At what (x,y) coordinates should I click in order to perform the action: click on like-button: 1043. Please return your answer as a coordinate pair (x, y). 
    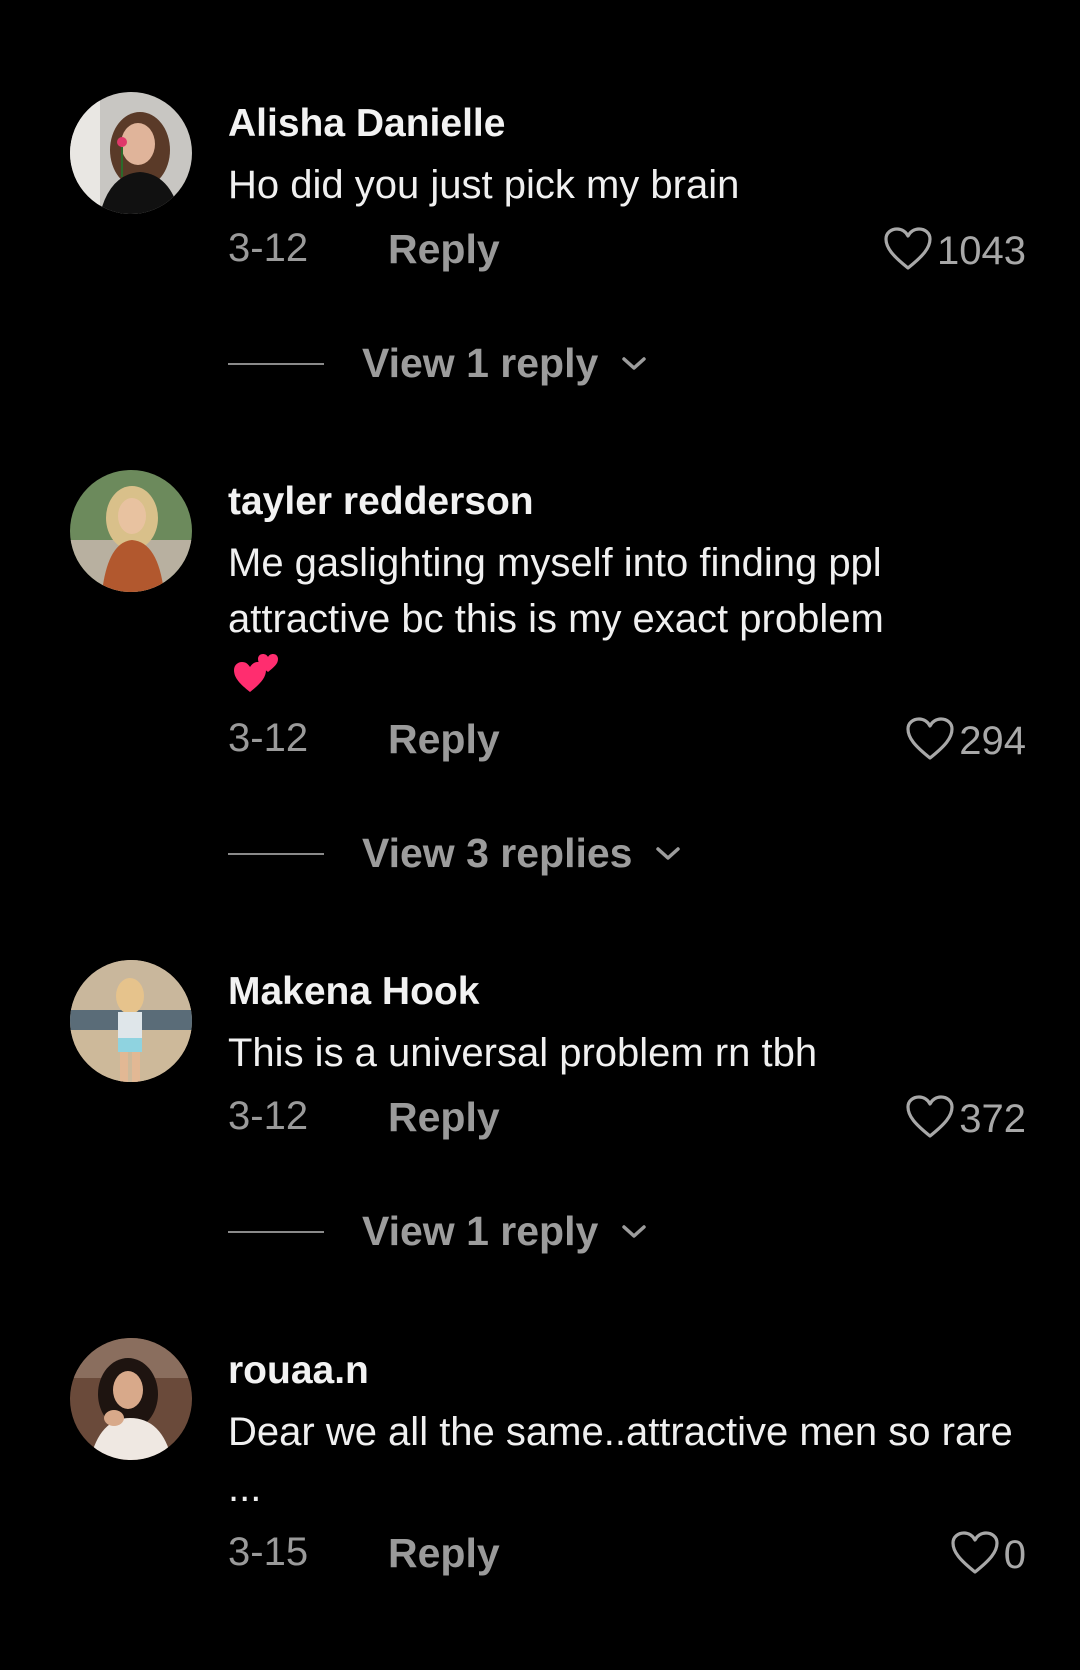
    Looking at the image, I should click on (954, 251).